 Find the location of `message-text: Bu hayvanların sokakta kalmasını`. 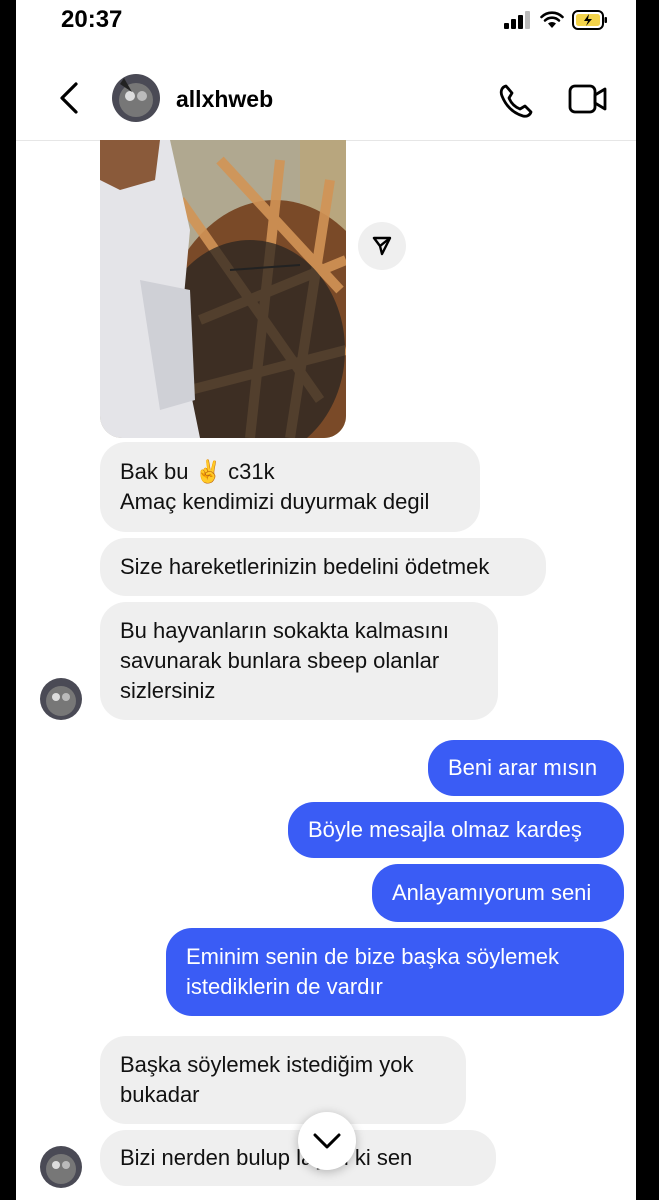

message-text: Bu hayvanların sokakta kalmasını is located at coordinates (284, 630).